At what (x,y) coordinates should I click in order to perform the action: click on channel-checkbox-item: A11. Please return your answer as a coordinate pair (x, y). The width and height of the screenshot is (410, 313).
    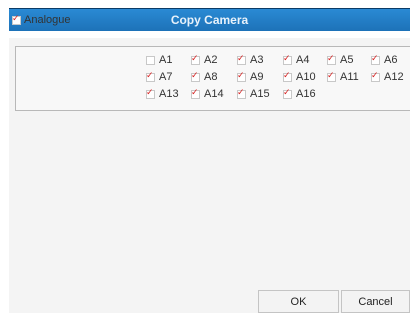
    Looking at the image, I should click on (343, 76).